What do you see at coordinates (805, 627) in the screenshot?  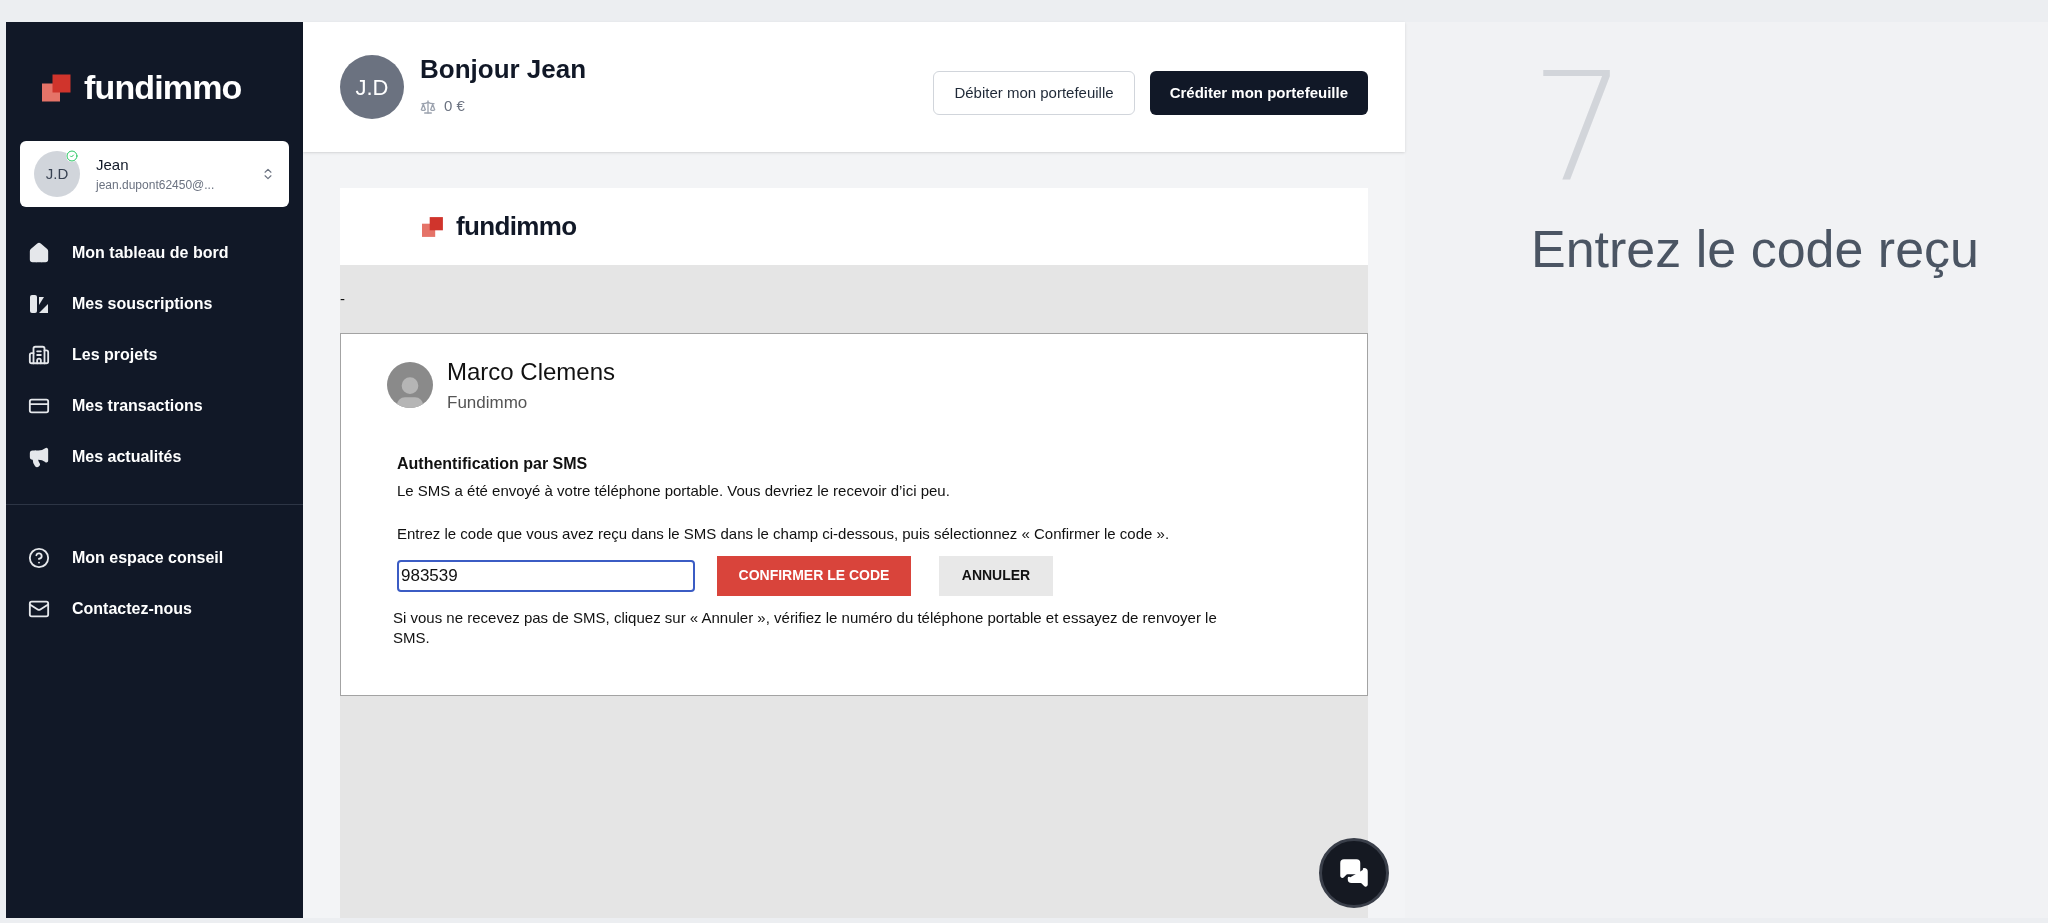 I see `help-text: Si vous ne recevez pas de SMS, cliquez sur « Annuler », vérifiez le numéro du téléphone portable et essayez de renvoyer le SMS.` at bounding box center [805, 627].